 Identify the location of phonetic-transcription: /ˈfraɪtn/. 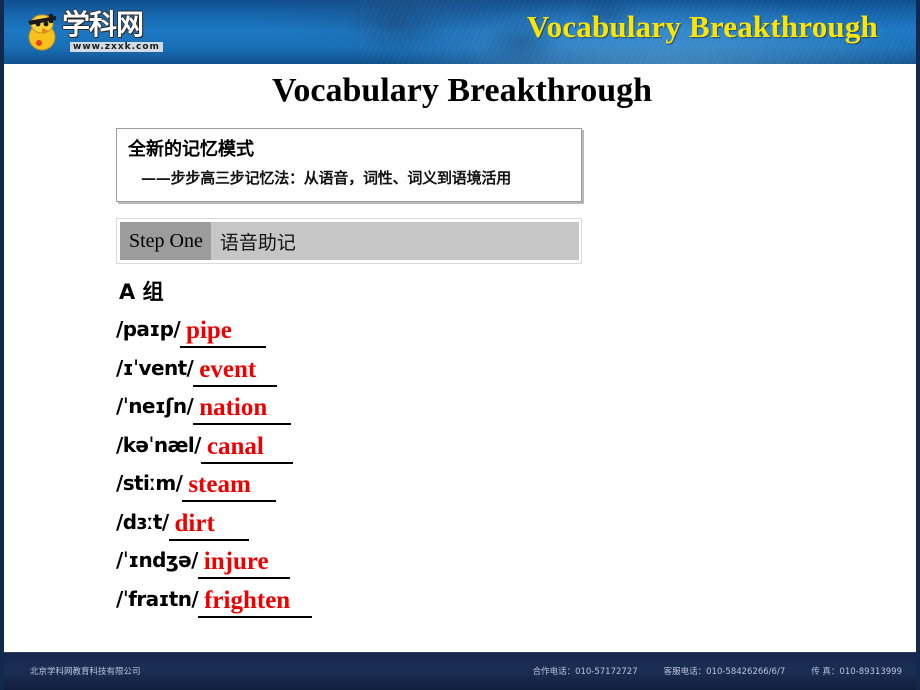
(157, 598).